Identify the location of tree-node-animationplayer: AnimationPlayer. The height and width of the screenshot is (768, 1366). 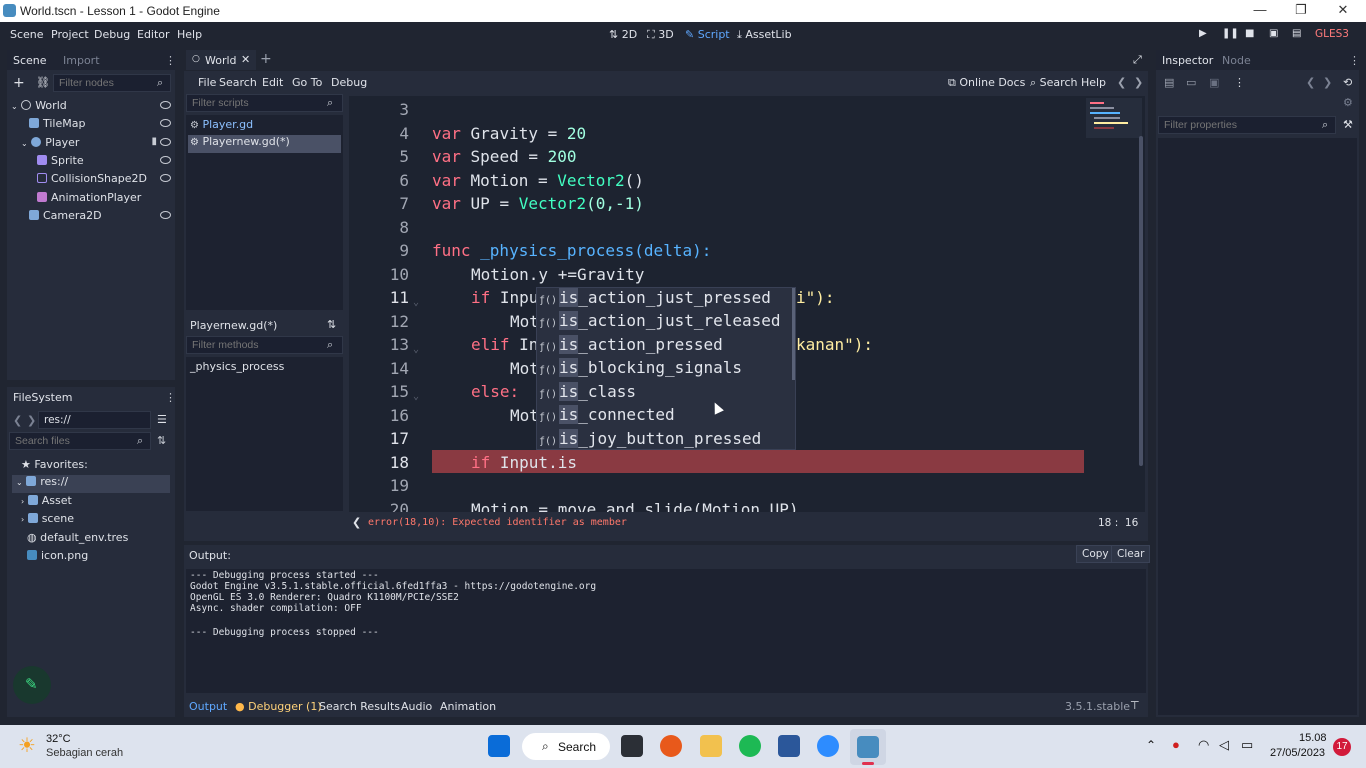
(104, 200).